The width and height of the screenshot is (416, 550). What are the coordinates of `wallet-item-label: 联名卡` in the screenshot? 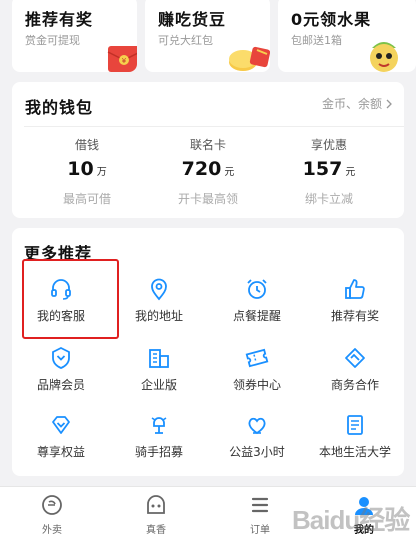 It's located at (207, 145).